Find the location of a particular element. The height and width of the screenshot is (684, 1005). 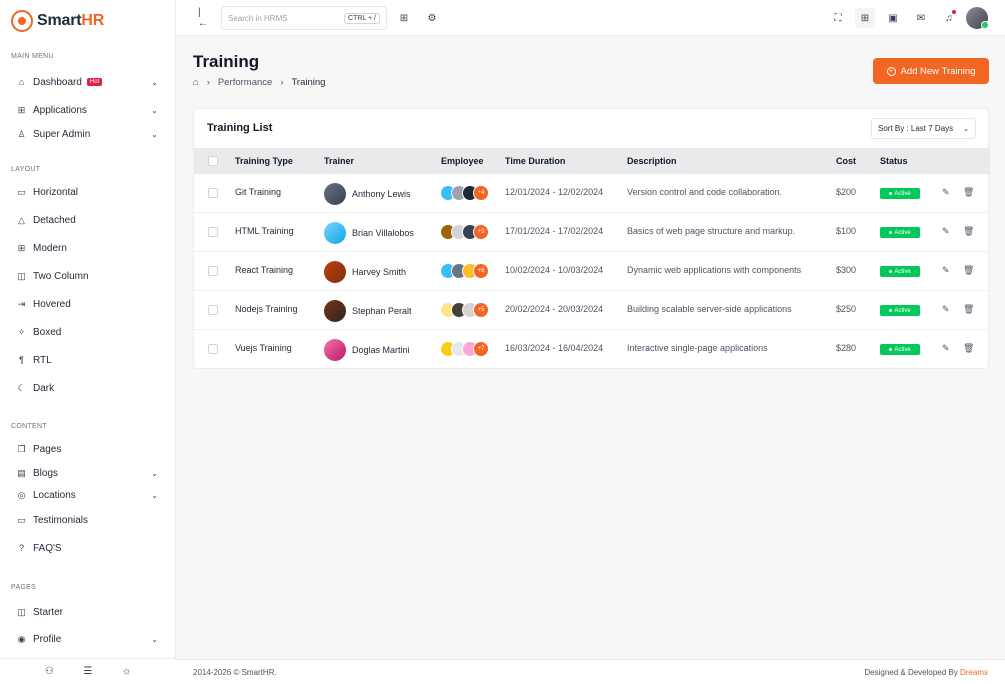

sidebar-item-pages: ❐ Pages is located at coordinates (89, 449).